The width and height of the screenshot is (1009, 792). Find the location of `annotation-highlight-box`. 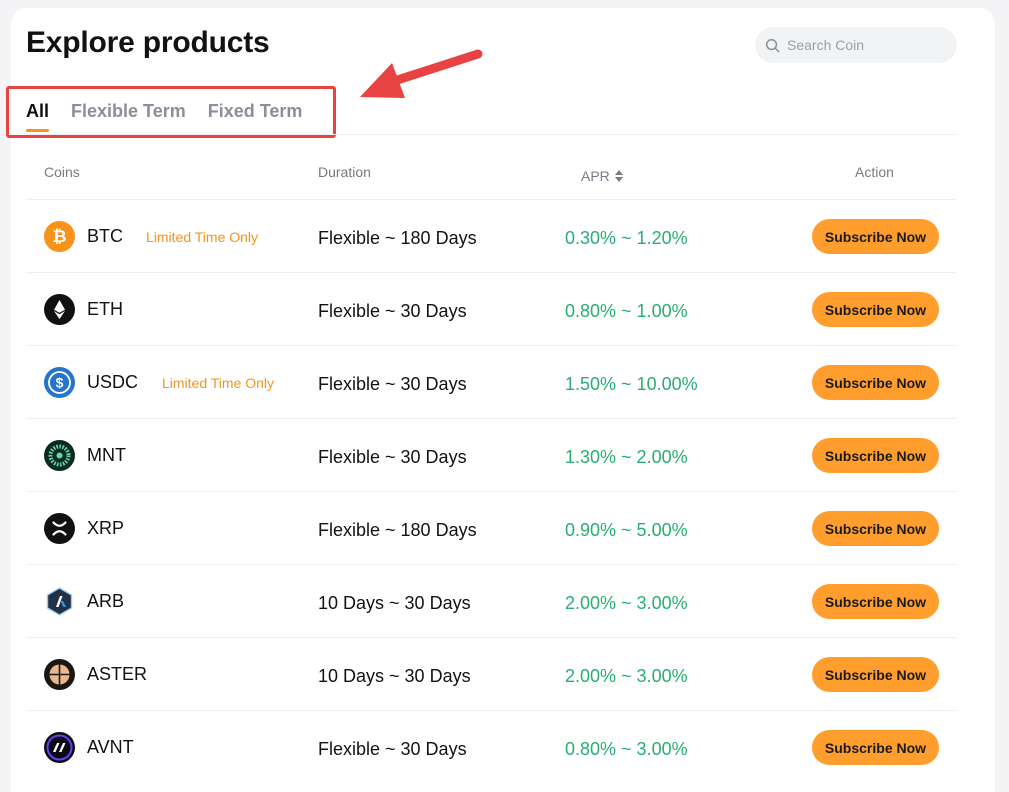

annotation-highlight-box is located at coordinates (171, 112).